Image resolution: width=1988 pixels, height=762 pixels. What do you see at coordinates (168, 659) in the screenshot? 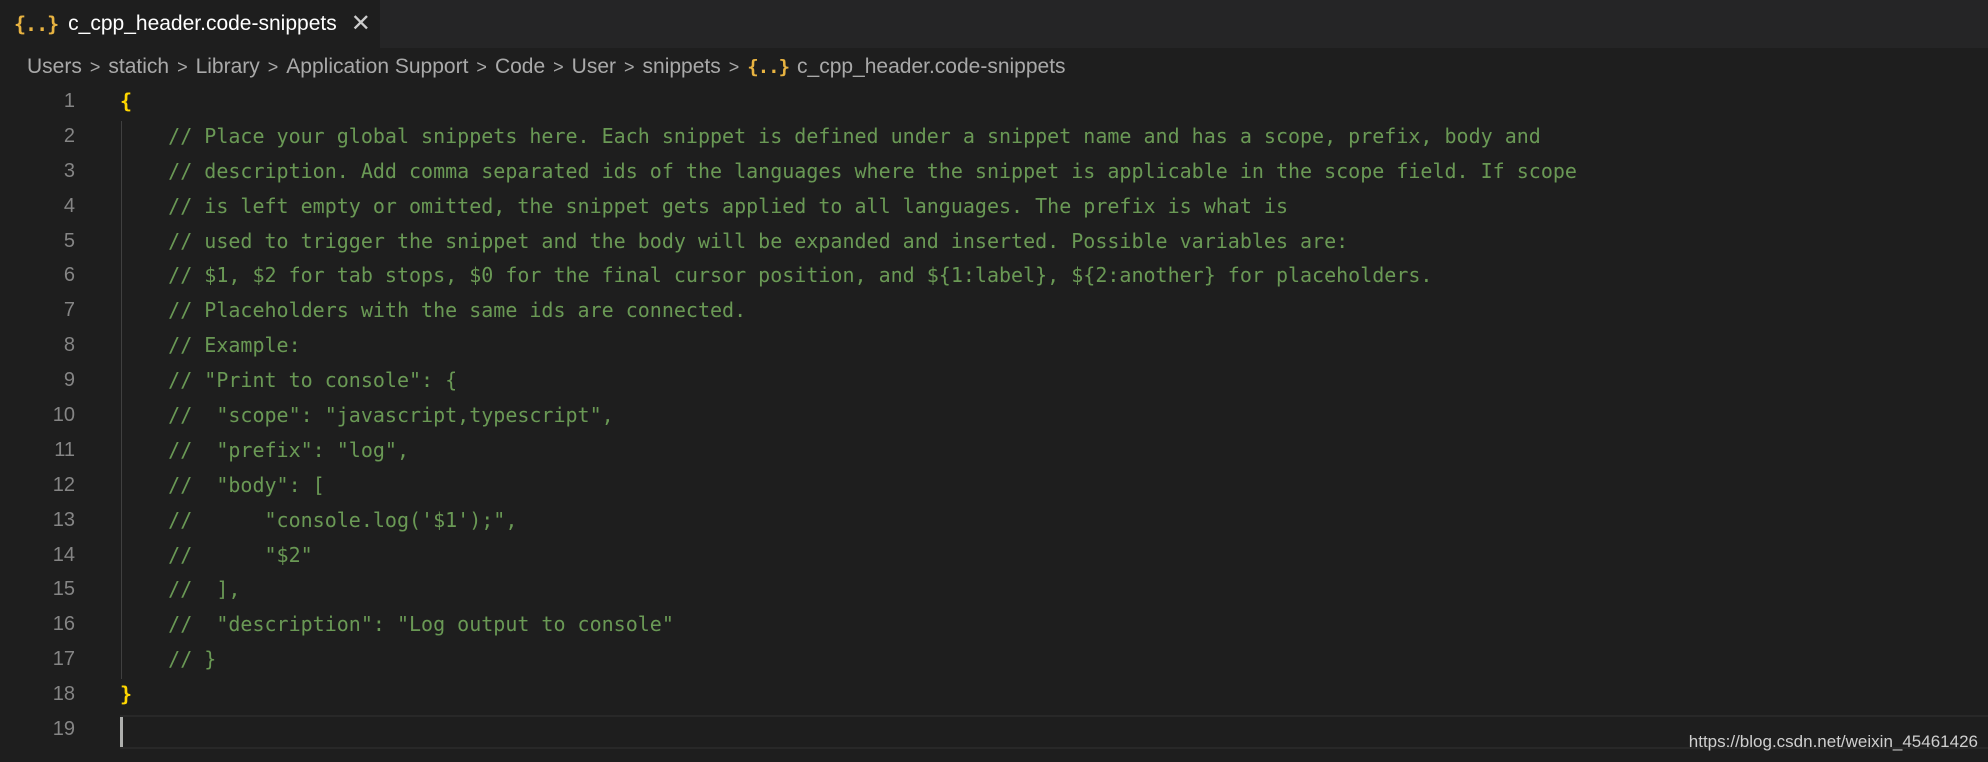
I see `comment-text: // }` at bounding box center [168, 659].